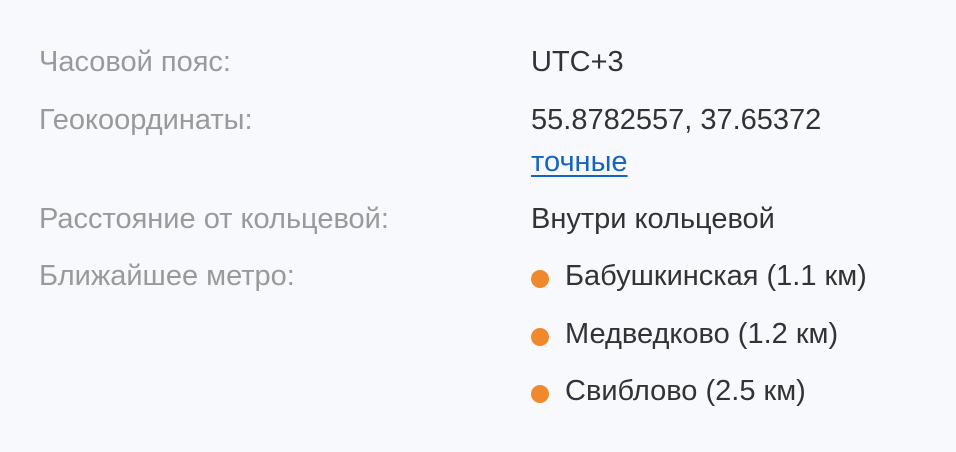 This screenshot has width=956, height=452. I want to click on timezone-label: Часовой пояс:, so click(135, 62).